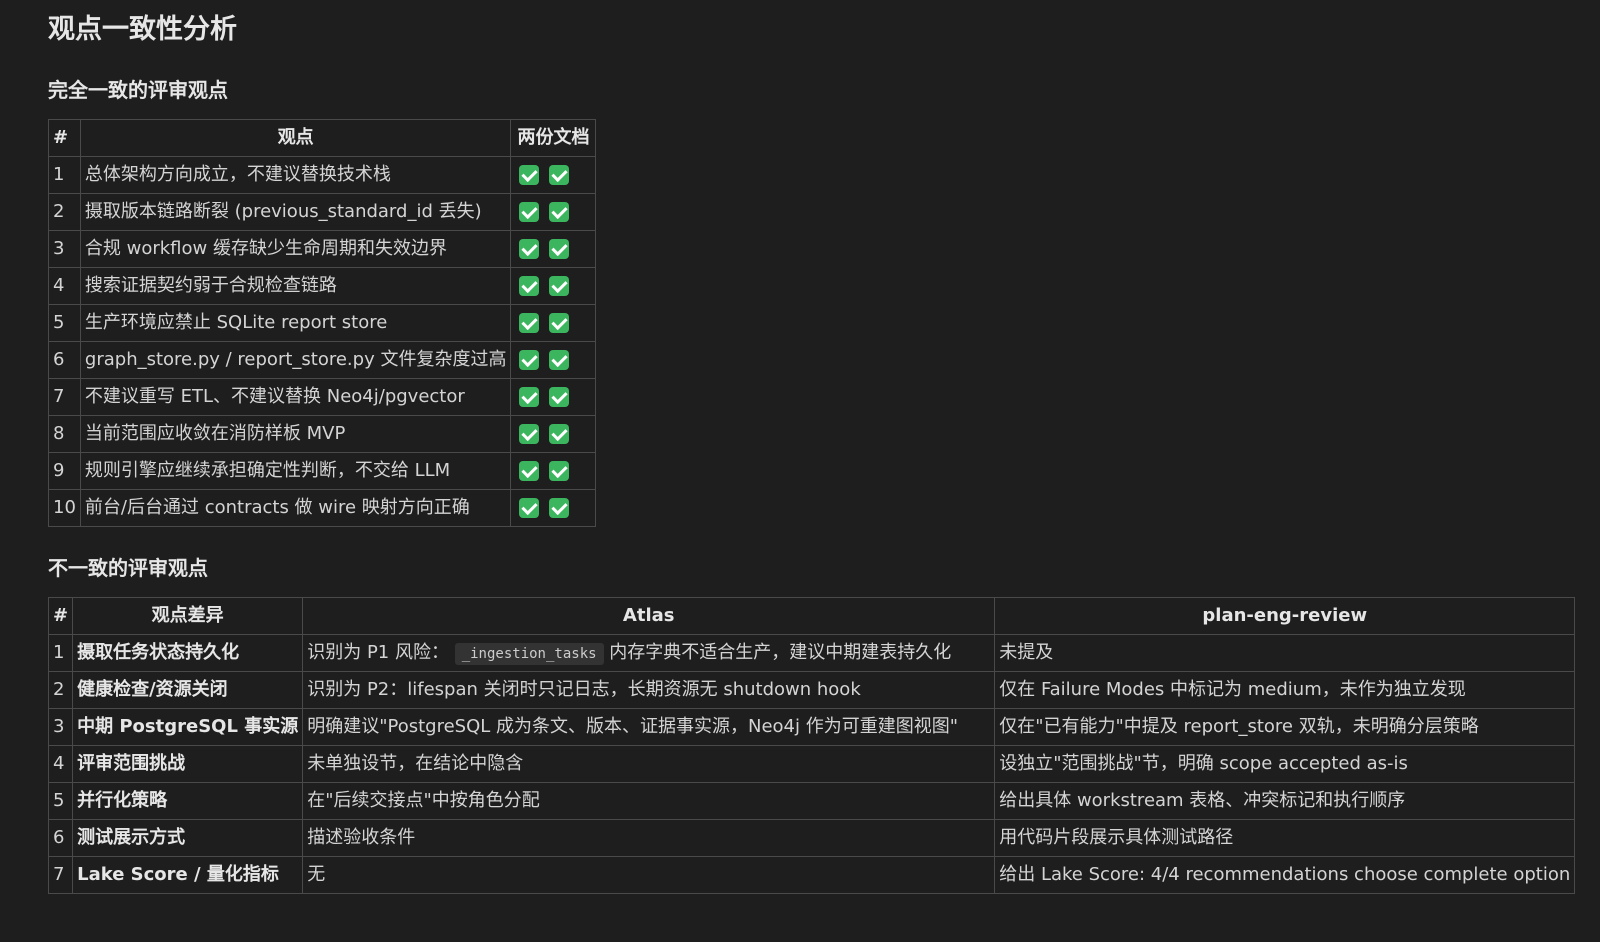 The image size is (1600, 942). What do you see at coordinates (295, 138) in the screenshot?
I see `col-point-header: 观点` at bounding box center [295, 138].